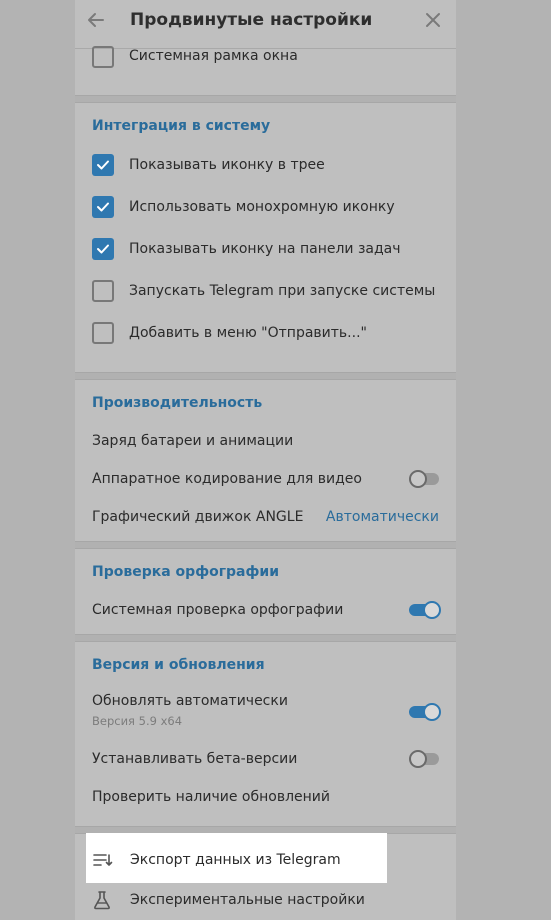  I want to click on export-list-icon, so click(103, 860).